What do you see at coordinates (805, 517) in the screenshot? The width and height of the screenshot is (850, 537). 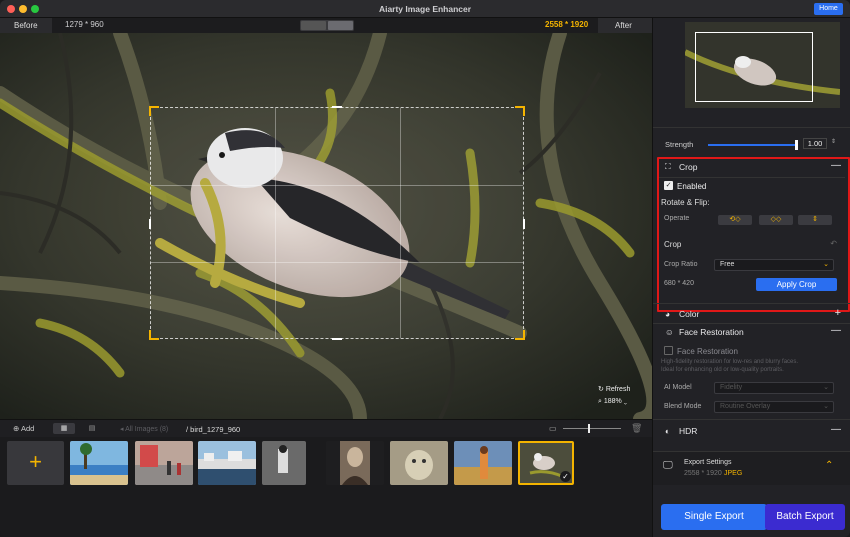 I see `batch-export-button: Batch Export` at bounding box center [805, 517].